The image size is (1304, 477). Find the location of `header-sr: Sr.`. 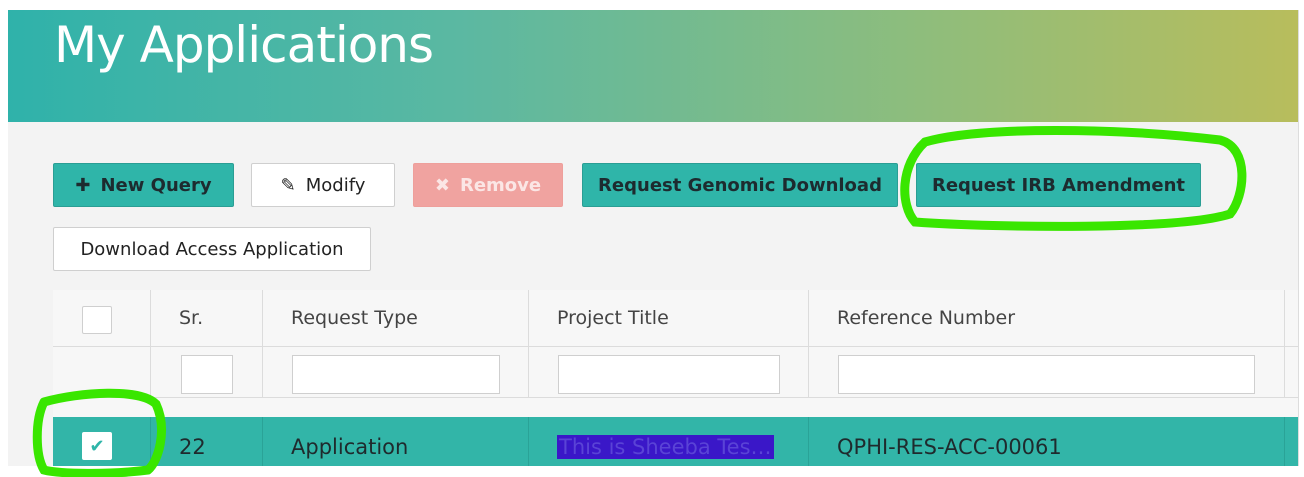

header-sr: Sr. is located at coordinates (207, 318).